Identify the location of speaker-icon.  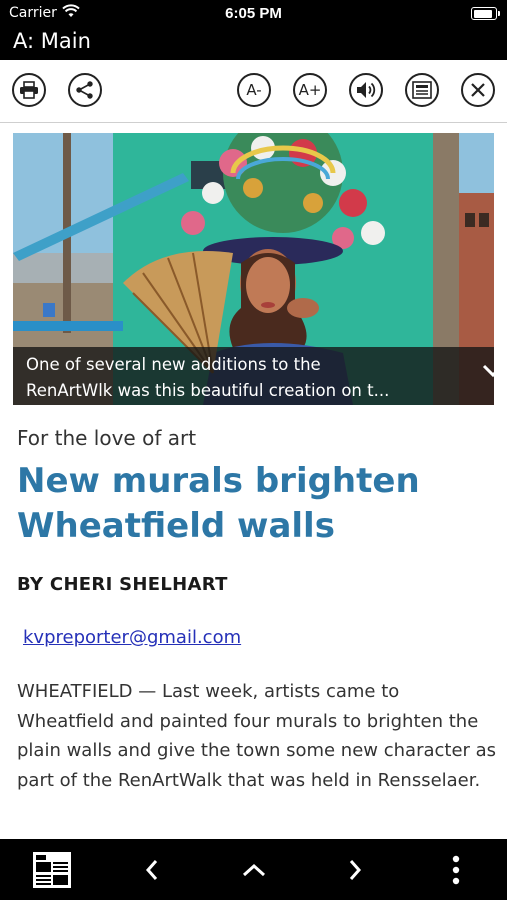
(366, 90).